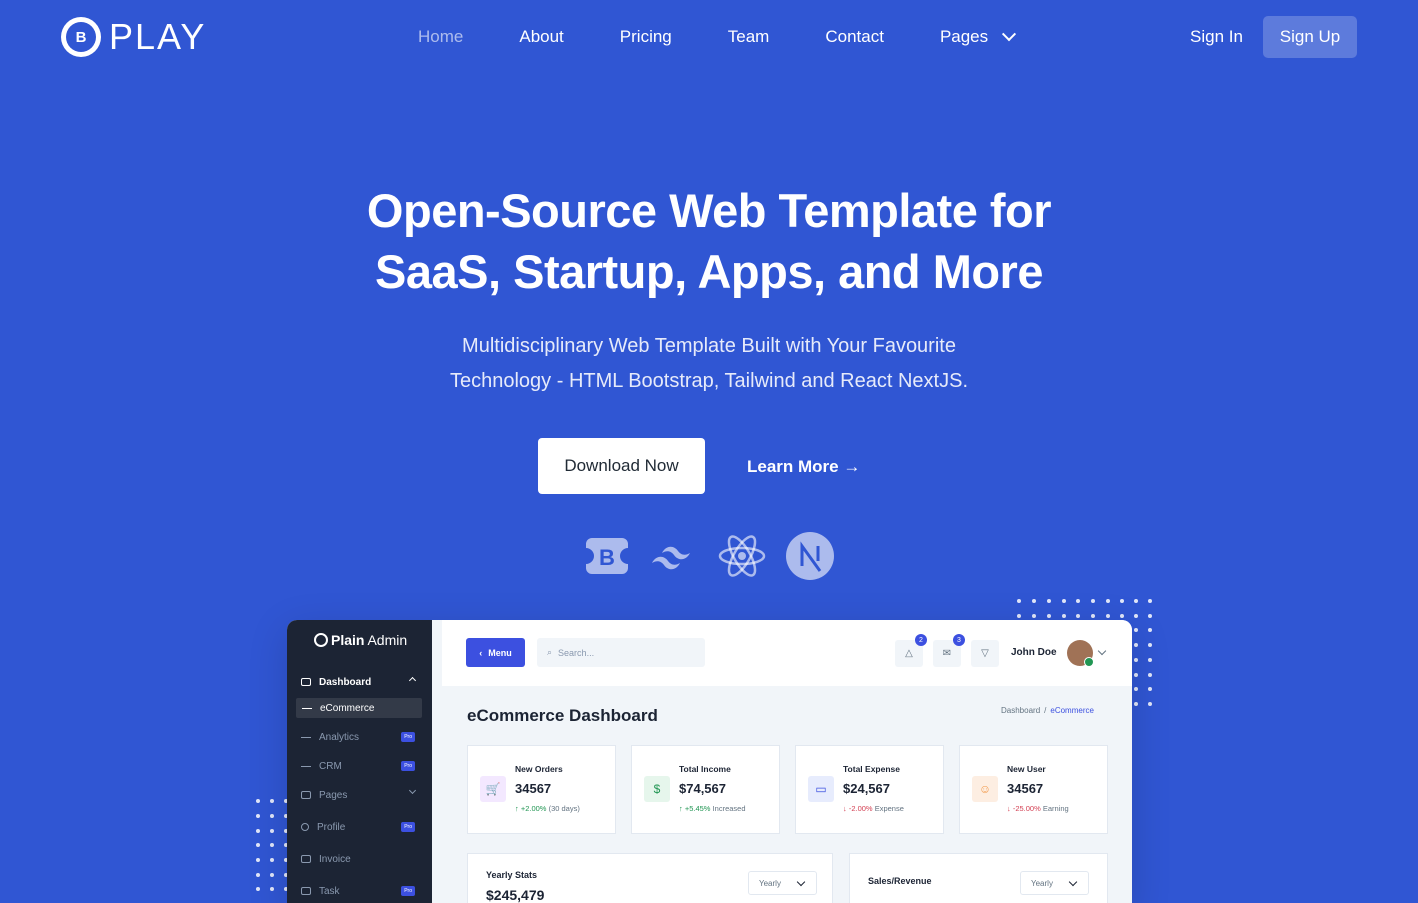 This screenshot has height=903, width=1418. I want to click on sales-revenue-title: Sales/Revenue, so click(900, 881).